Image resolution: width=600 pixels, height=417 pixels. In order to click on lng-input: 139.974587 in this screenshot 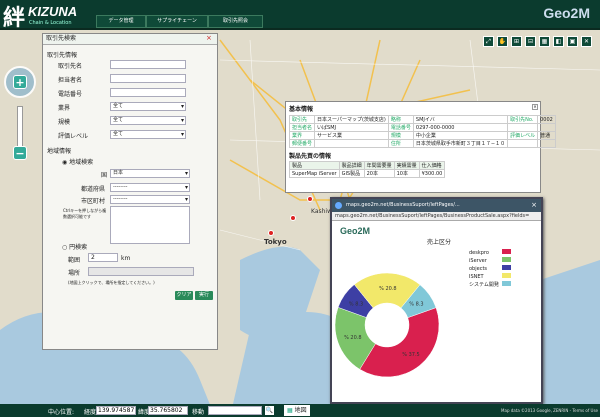, I will do `click(116, 410)`.